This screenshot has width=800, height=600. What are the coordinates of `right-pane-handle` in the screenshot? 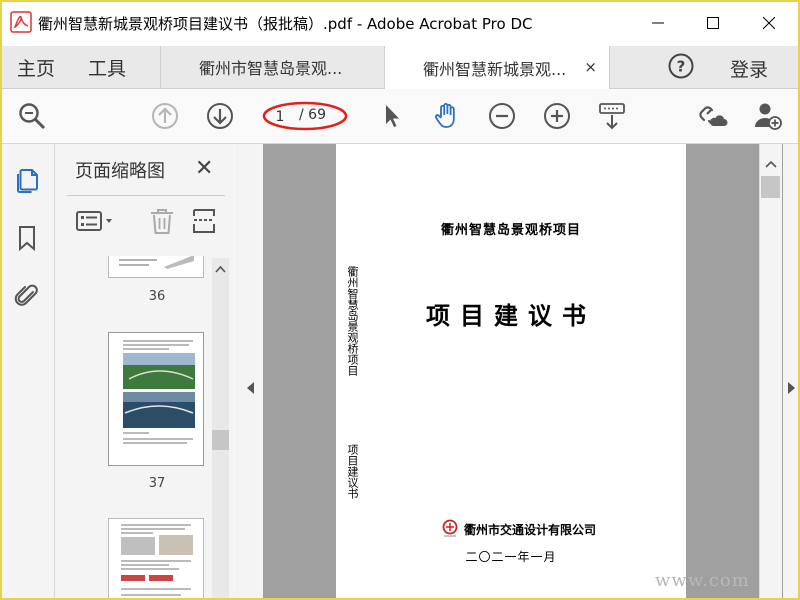 It's located at (791, 372).